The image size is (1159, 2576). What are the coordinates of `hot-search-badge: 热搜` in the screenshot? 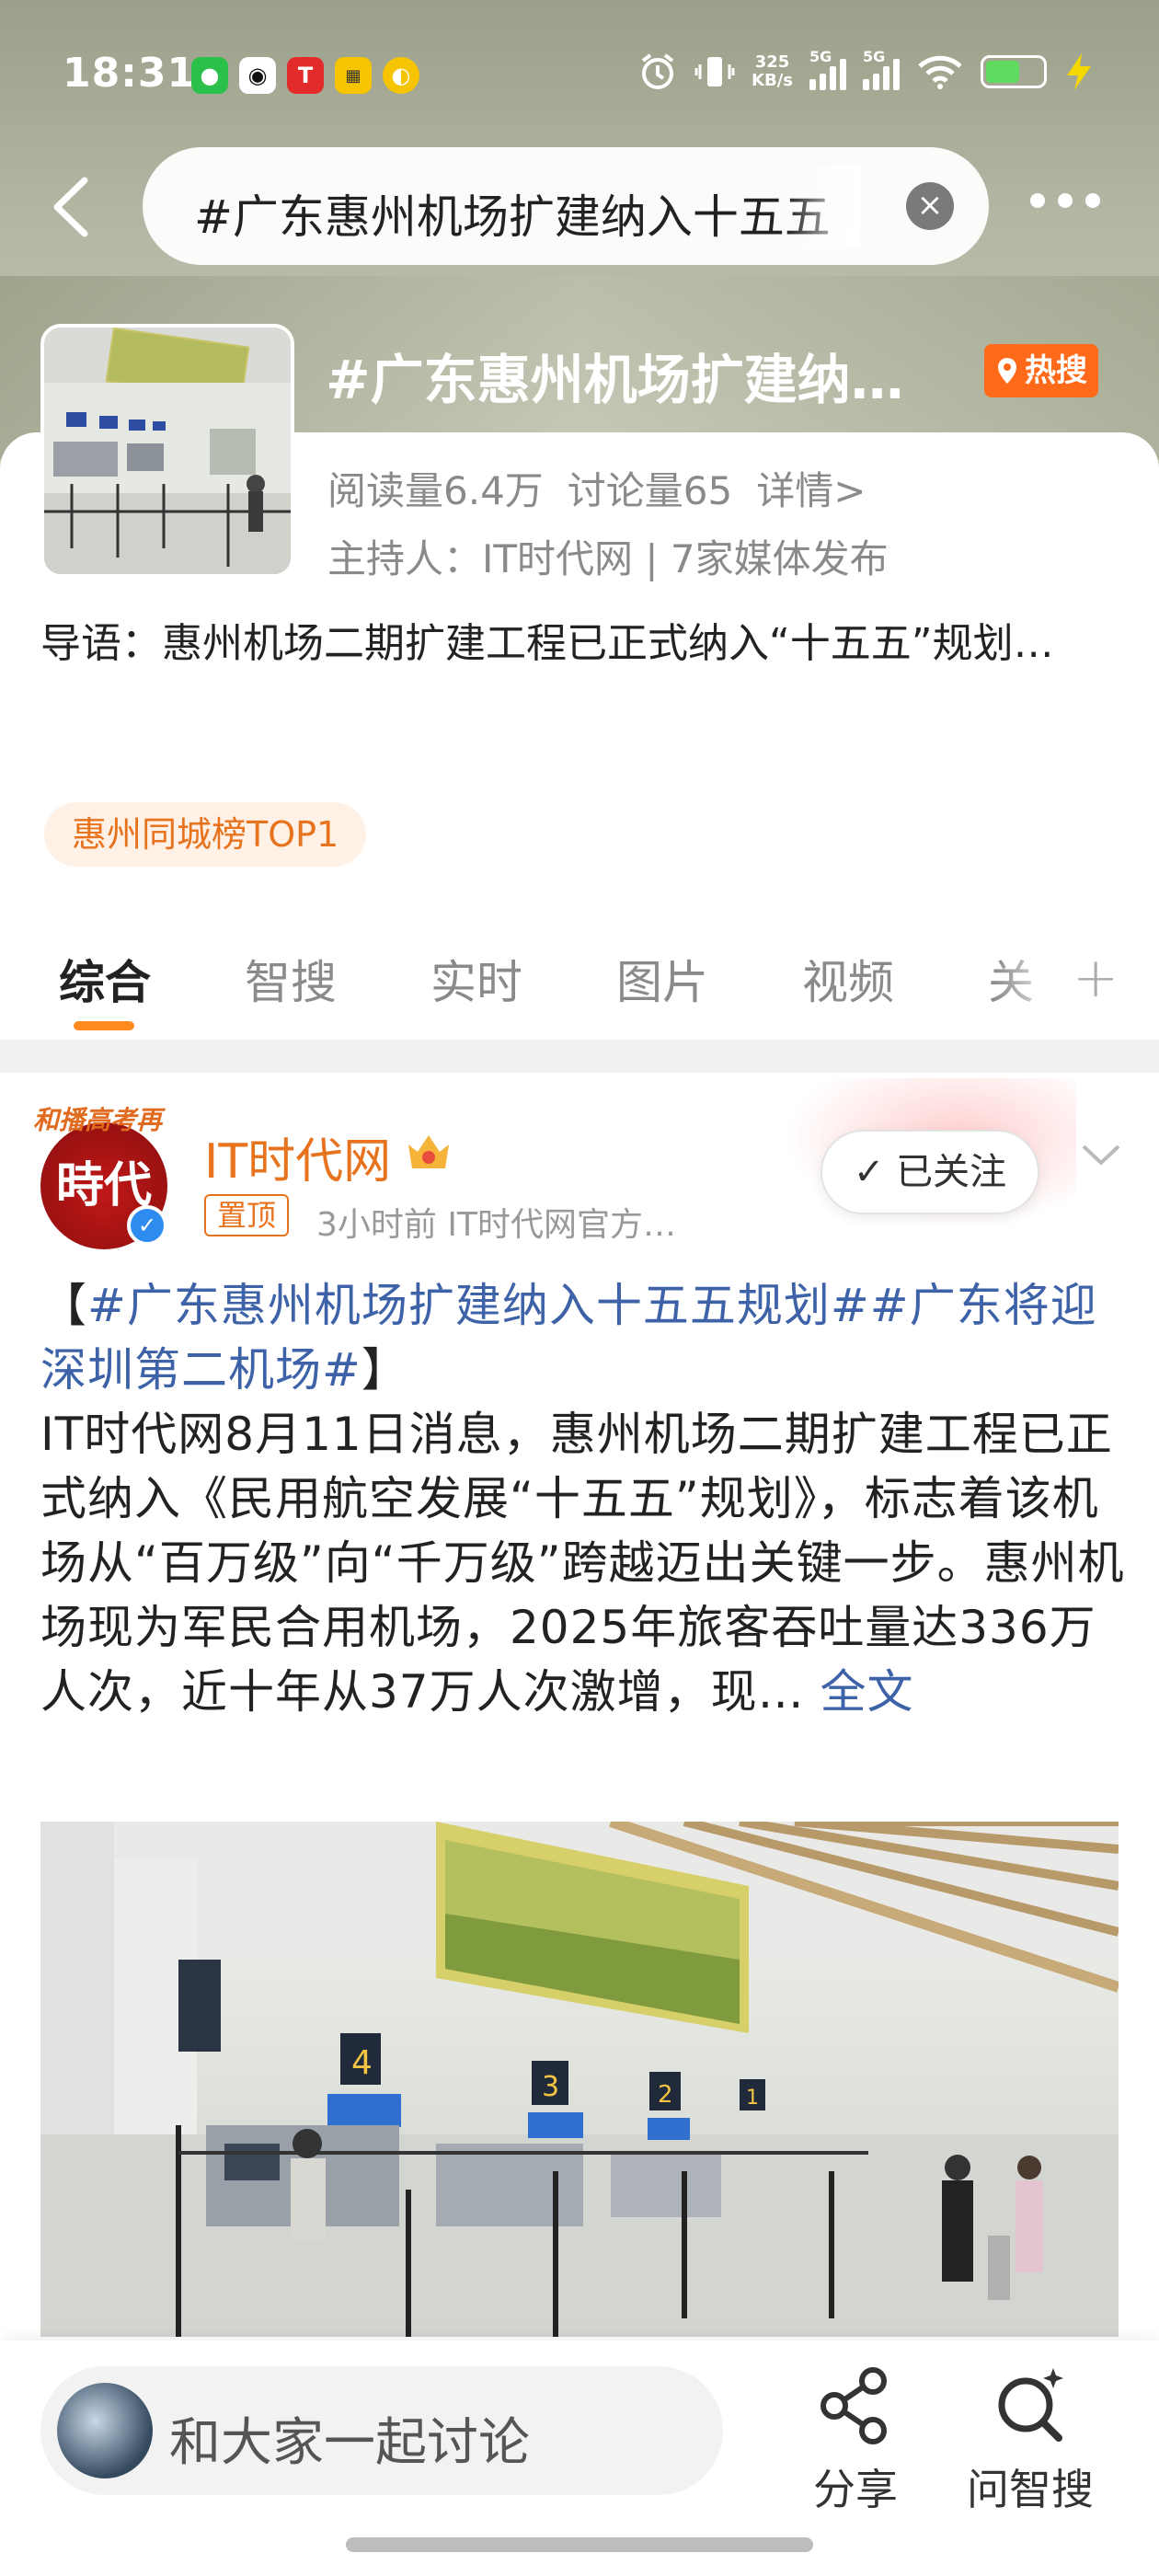 It's located at (1041, 370).